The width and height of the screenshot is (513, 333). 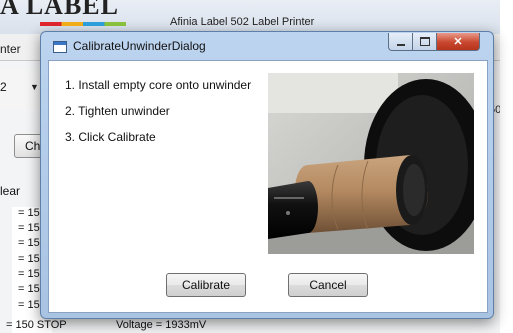 I want to click on cancel-button: Cancel, so click(x=328, y=285).